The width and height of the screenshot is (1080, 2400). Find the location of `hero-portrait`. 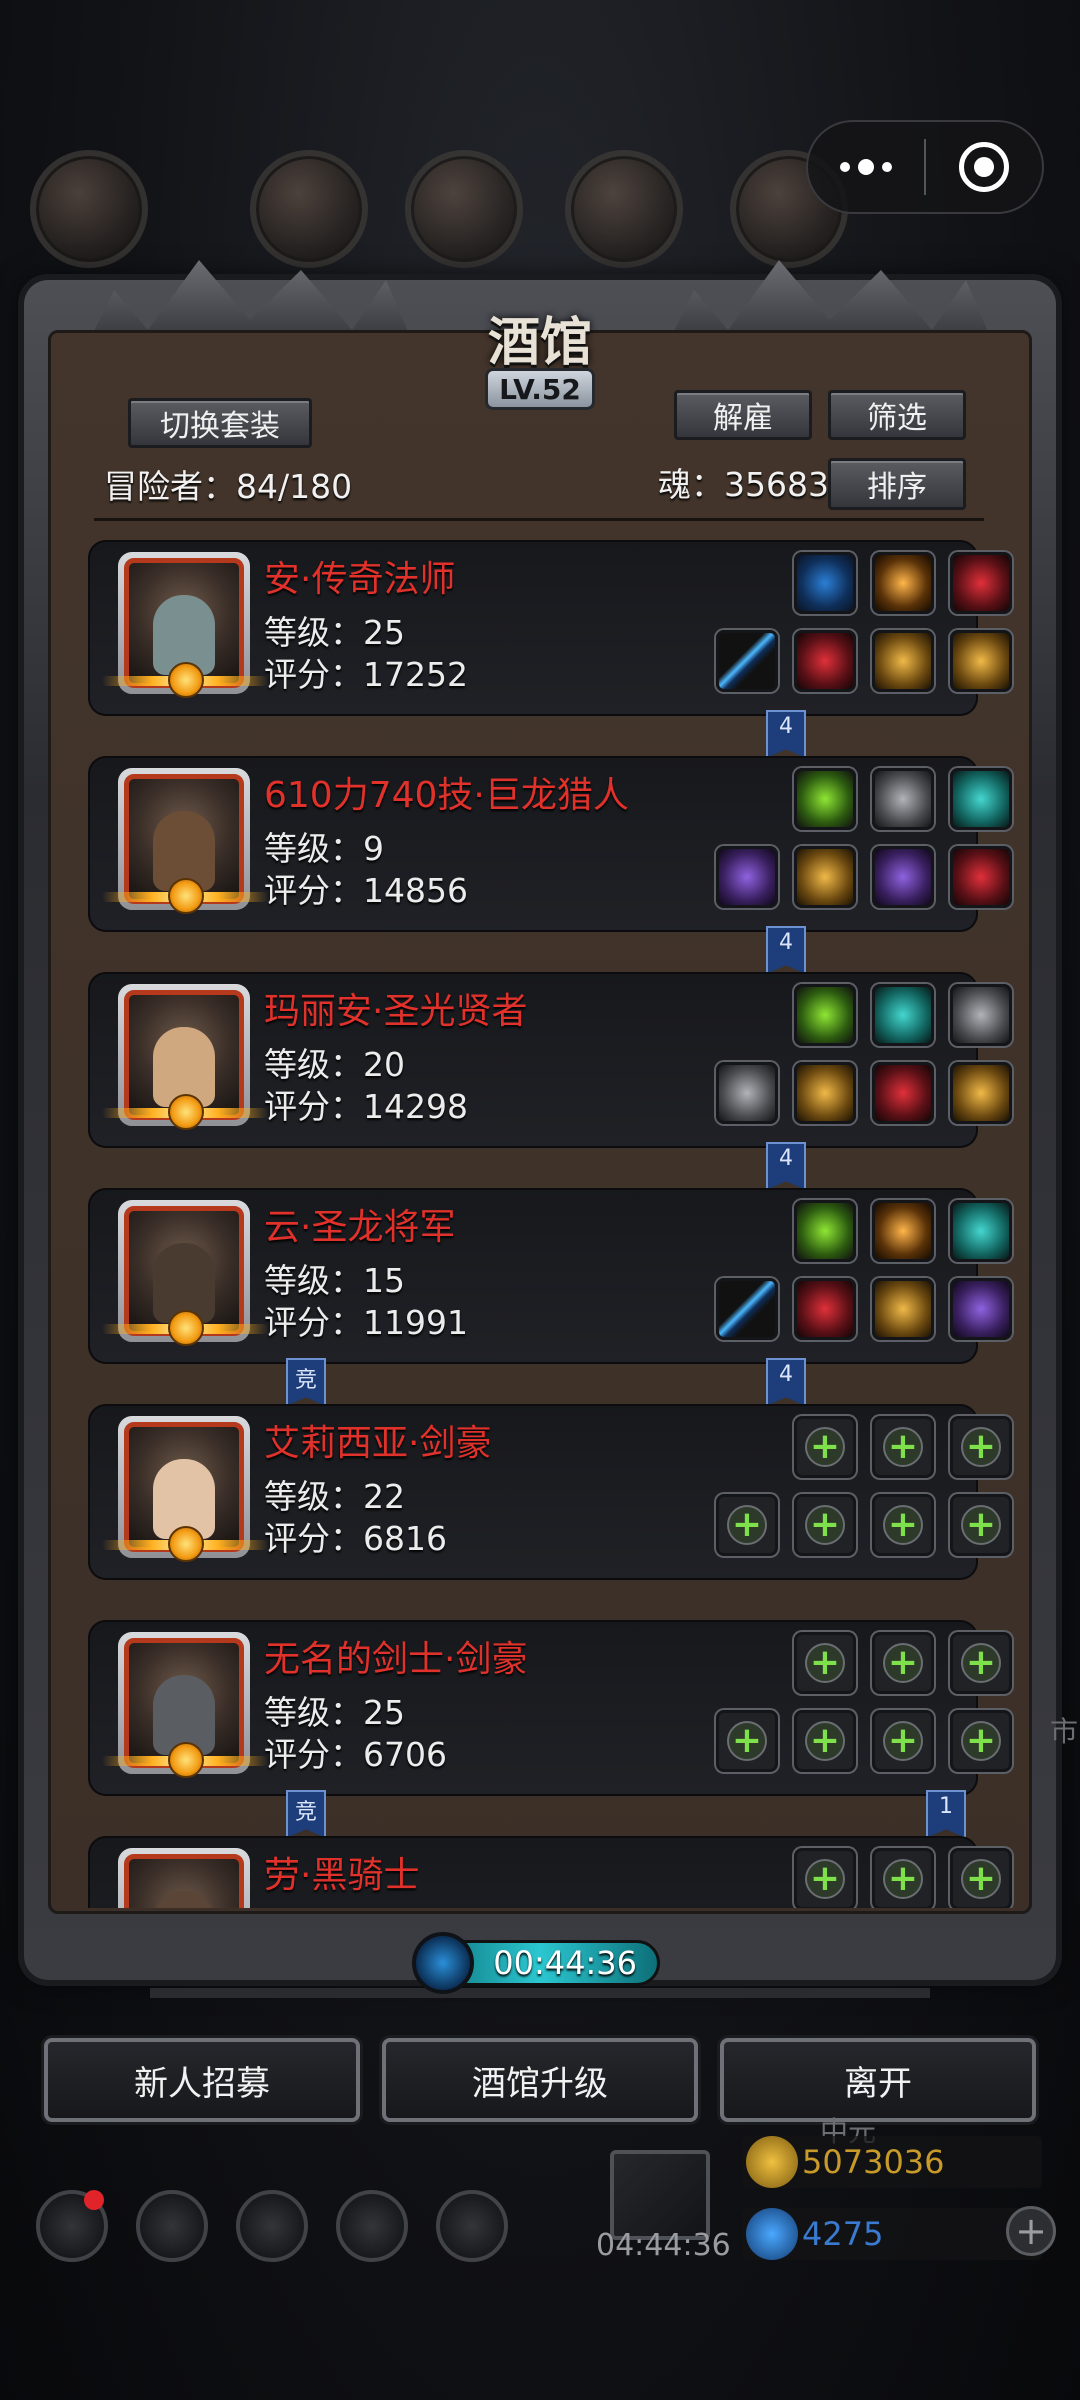

hero-portrait is located at coordinates (184, 1878).